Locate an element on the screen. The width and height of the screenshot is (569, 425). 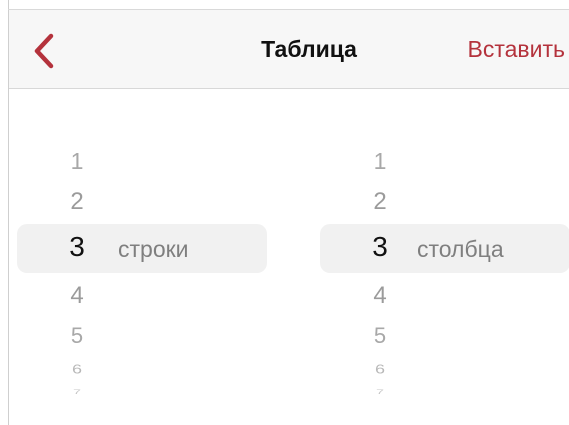
back-button is located at coordinates (45, 51).